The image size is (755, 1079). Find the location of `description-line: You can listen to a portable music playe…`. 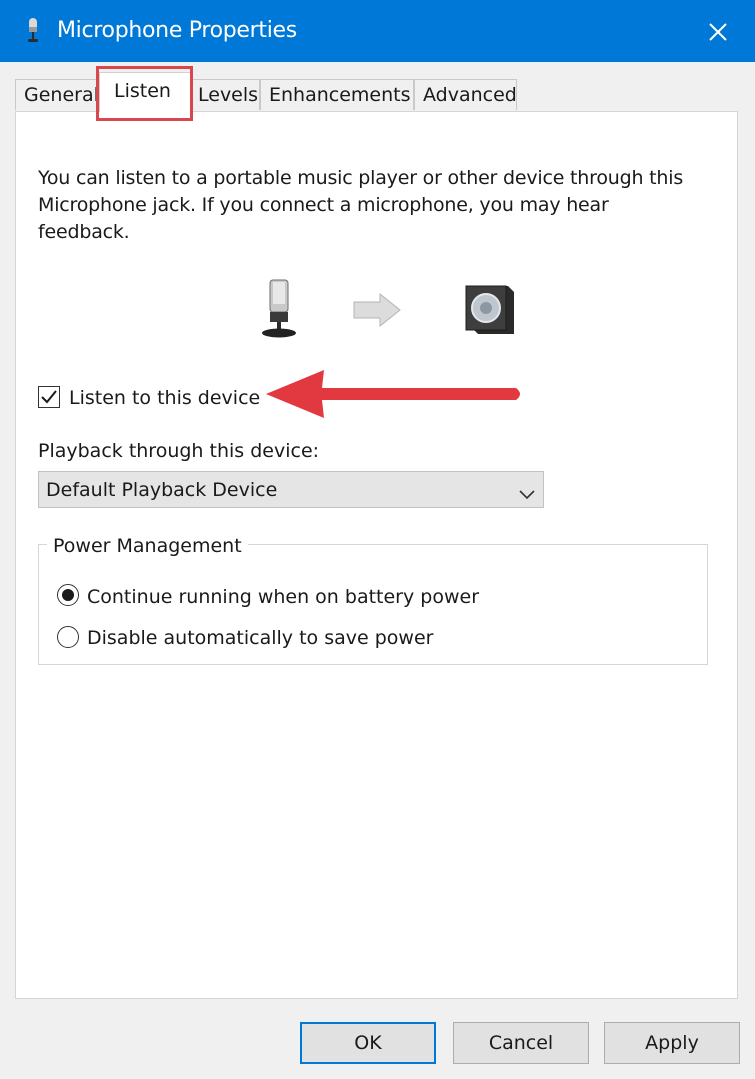

description-line: You can listen to a portable music playe… is located at coordinates (361, 178).